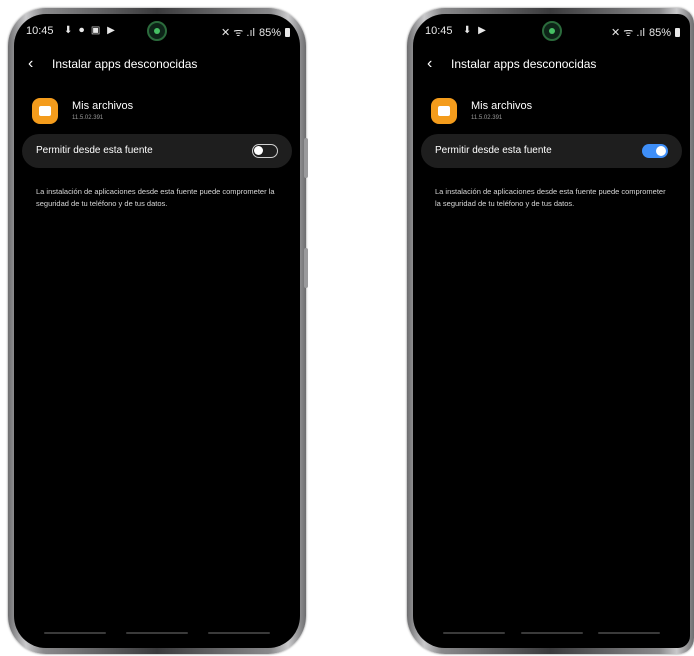  What do you see at coordinates (475, 30) in the screenshot?
I see `notification-icons: ⬇ ▶` at bounding box center [475, 30].